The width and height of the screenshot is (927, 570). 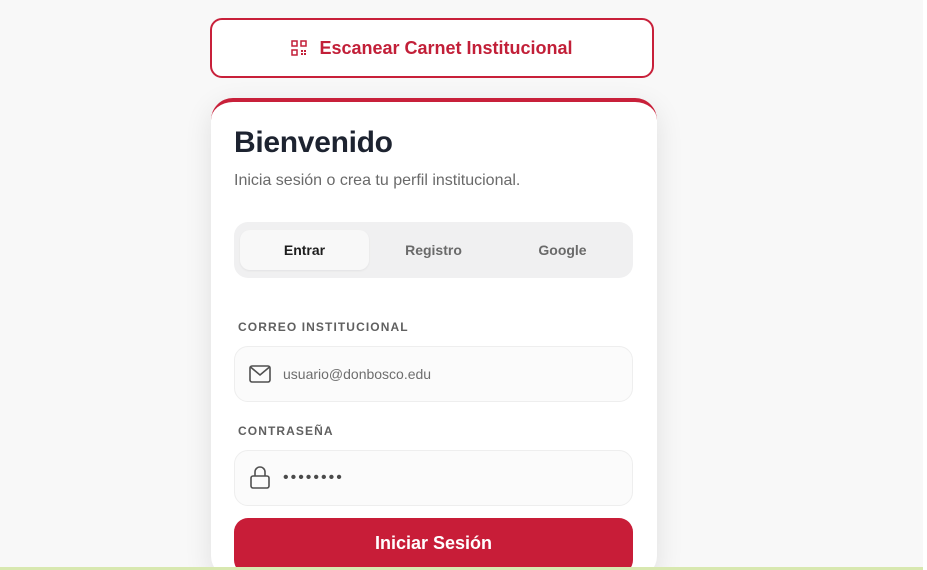 What do you see at coordinates (323, 327) in the screenshot?
I see `email-label: CORREO INSTITUCIONAL` at bounding box center [323, 327].